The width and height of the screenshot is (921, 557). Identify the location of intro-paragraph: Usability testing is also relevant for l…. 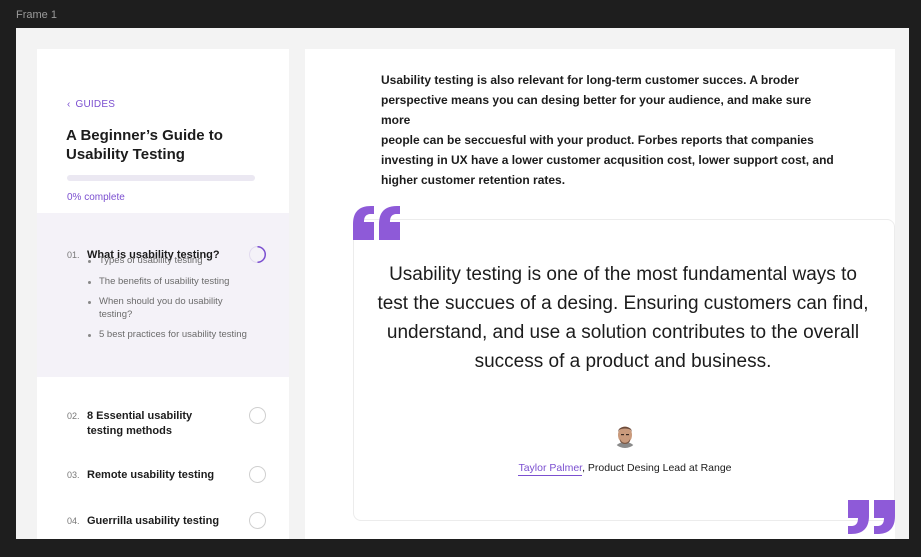
(626, 130).